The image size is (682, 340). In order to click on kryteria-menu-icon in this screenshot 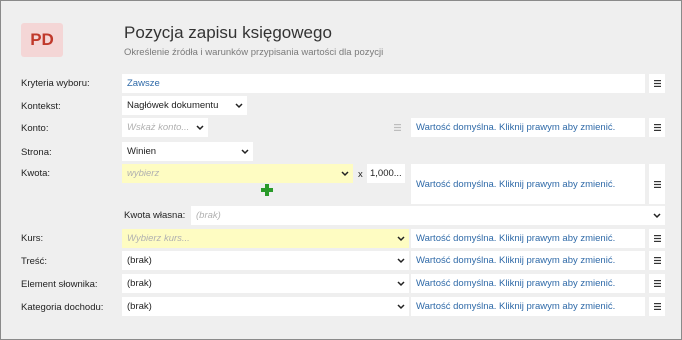, I will do `click(657, 83)`.